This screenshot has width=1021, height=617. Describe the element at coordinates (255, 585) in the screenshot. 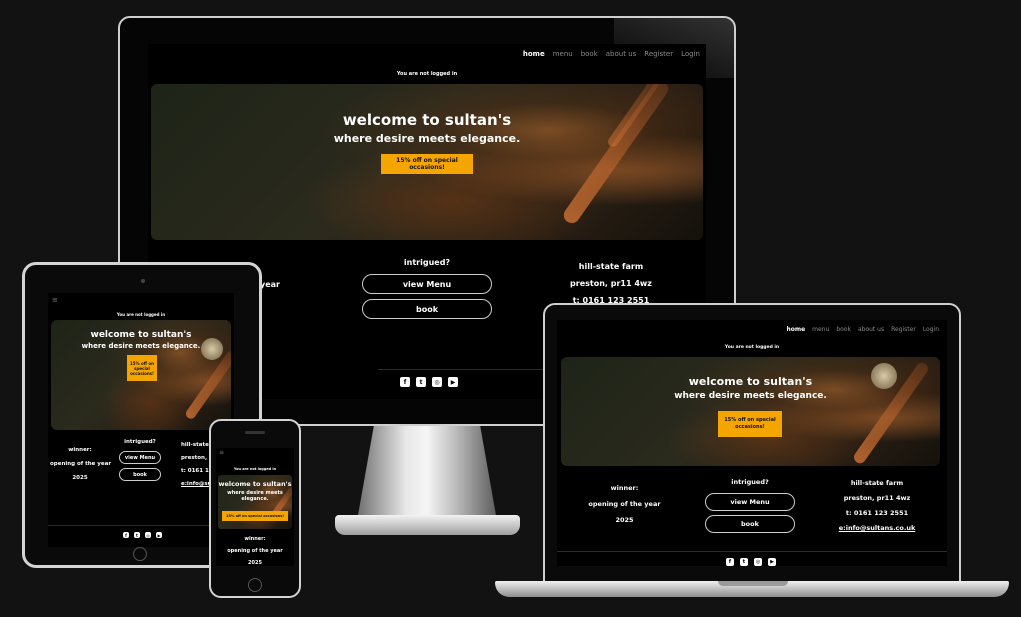

I see `phone-home-button` at that location.